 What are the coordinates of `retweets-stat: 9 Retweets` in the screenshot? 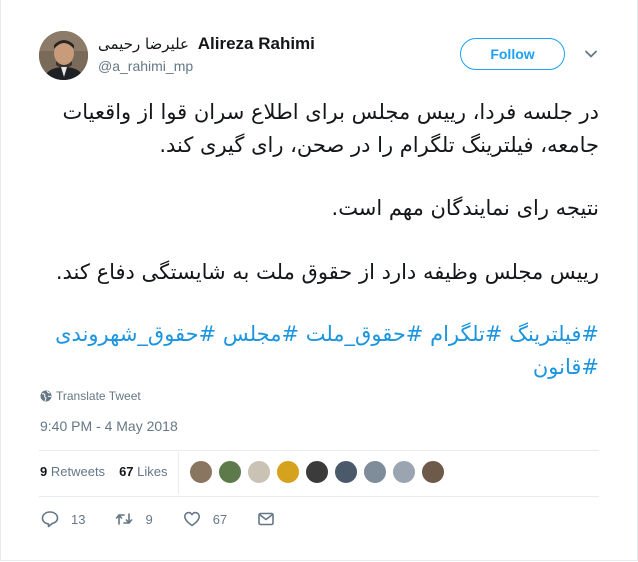 It's located at (72, 471).